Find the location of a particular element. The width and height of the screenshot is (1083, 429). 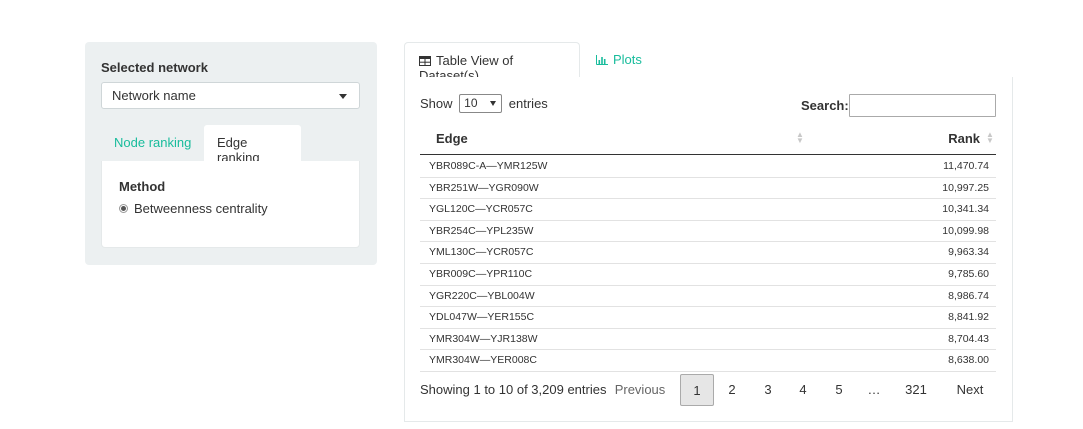

pagination-page-5: 5 is located at coordinates (839, 390).